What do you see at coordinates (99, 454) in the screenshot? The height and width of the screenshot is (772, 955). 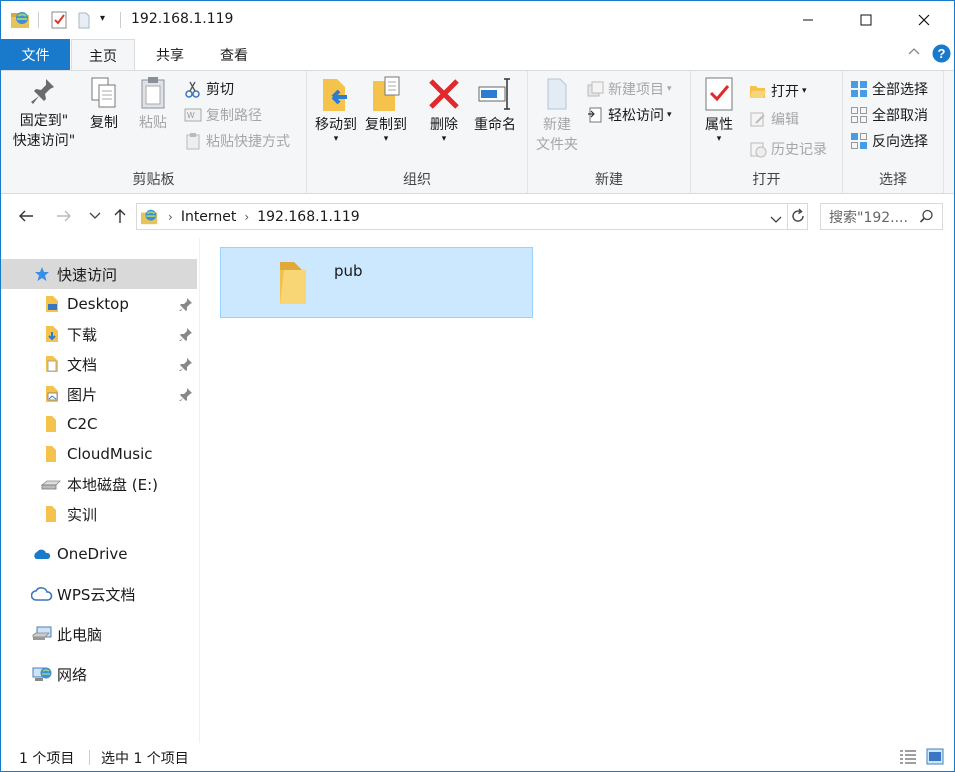 I see `nav-item-cloudmusic: CloudMusic` at bounding box center [99, 454].